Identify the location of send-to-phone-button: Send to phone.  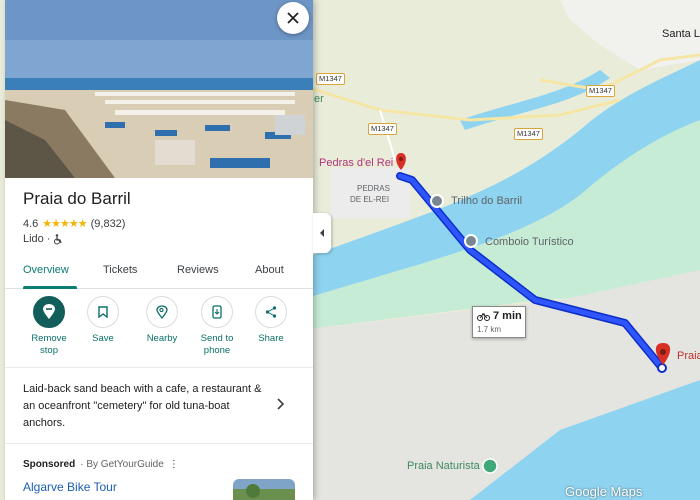
(217, 326).